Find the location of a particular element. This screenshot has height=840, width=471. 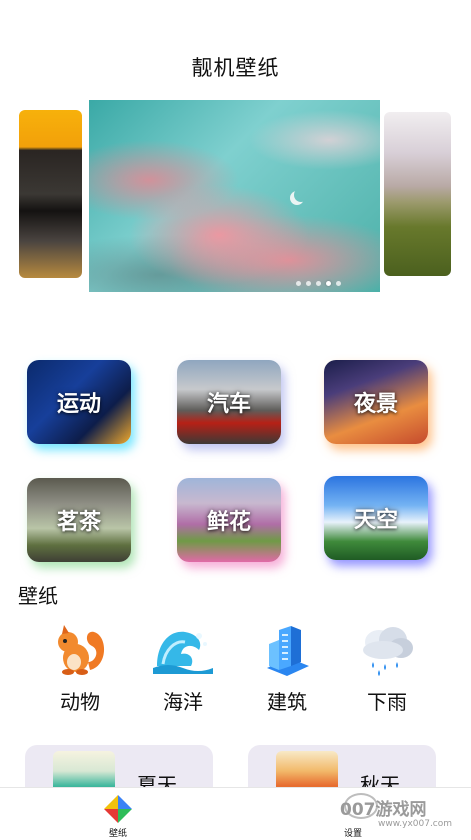

wallpaper-item-building: 建筑 is located at coordinates (287, 668).